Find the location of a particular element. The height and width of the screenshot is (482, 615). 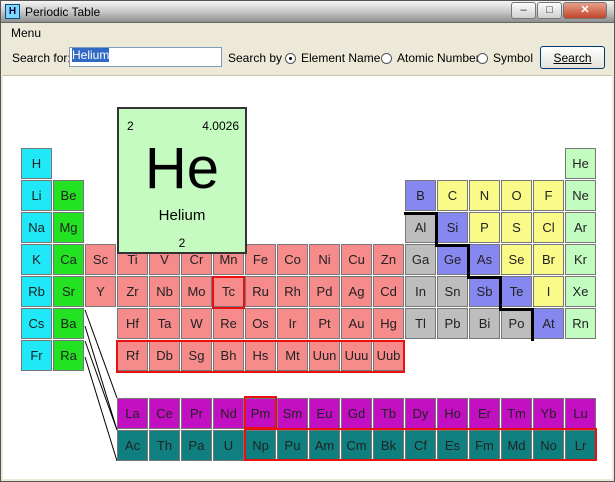

element-cell-es: Es is located at coordinates (452, 445).